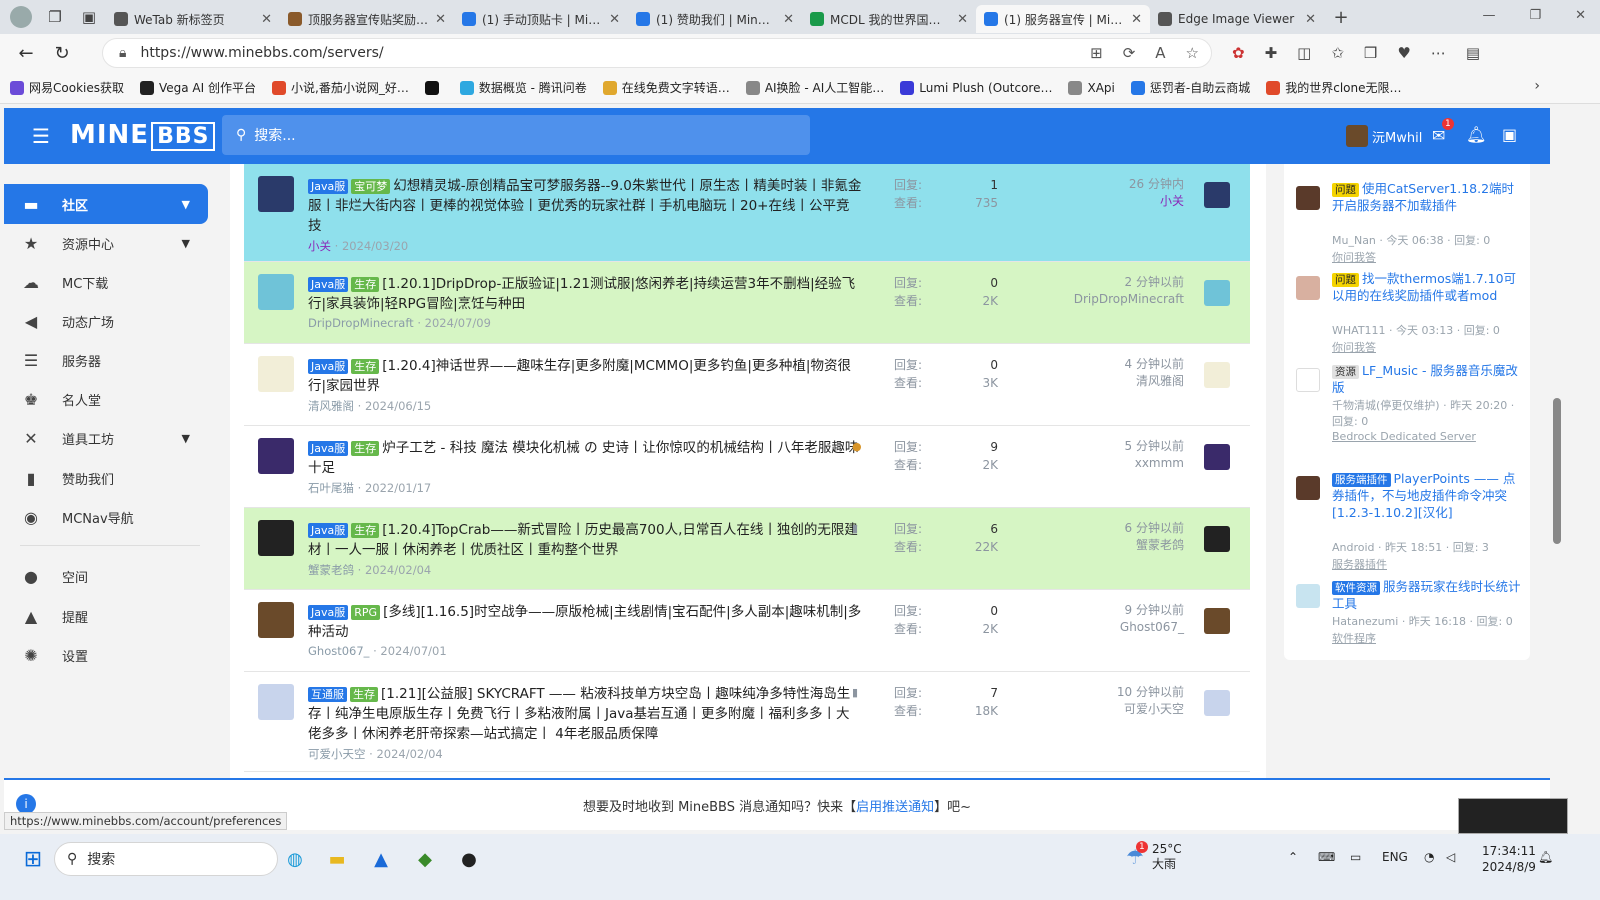  What do you see at coordinates (106, 616) in the screenshot?
I see `sidebar-item: ▲ 提醒` at bounding box center [106, 616].